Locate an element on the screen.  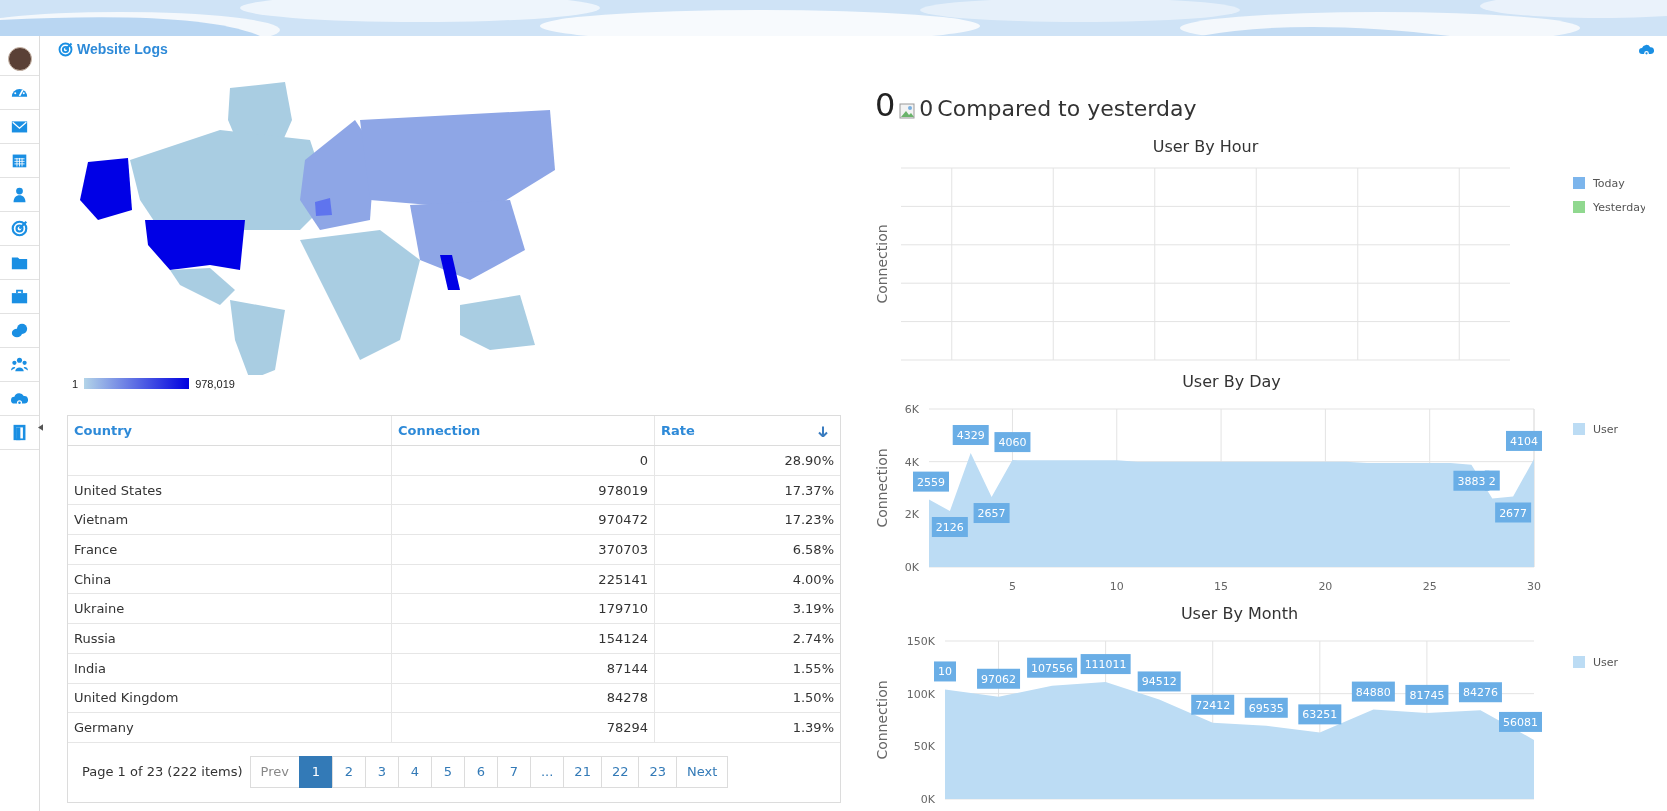
data-label: 2677 is located at coordinates (1513, 512).